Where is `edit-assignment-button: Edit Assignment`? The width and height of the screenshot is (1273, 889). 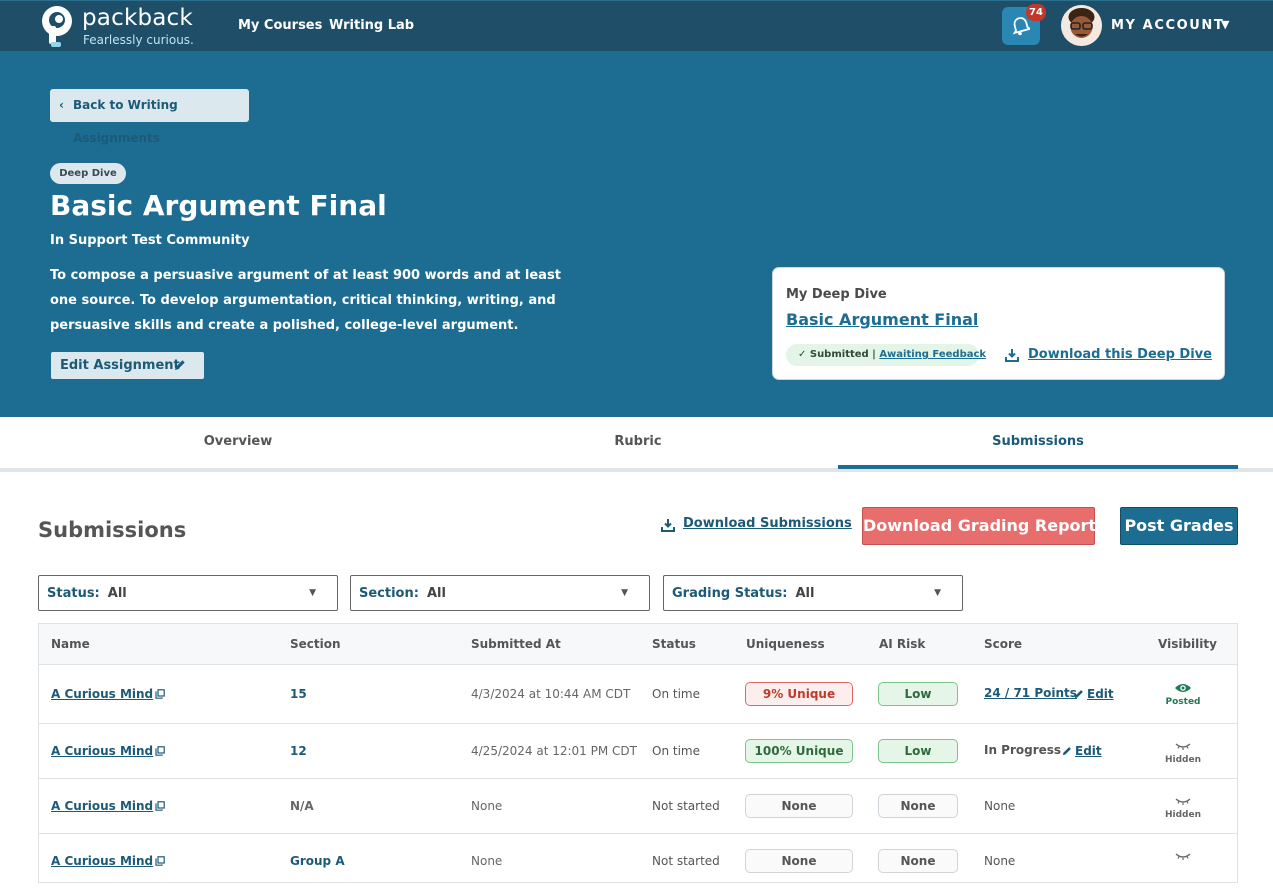
edit-assignment-button: Edit Assignment is located at coordinates (127, 365).